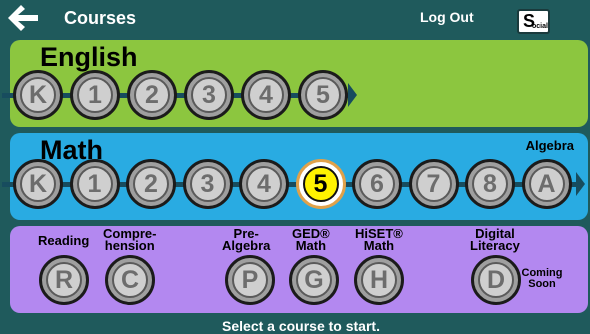 The height and width of the screenshot is (334, 590). I want to click on math-level-6: 6, so click(377, 184).